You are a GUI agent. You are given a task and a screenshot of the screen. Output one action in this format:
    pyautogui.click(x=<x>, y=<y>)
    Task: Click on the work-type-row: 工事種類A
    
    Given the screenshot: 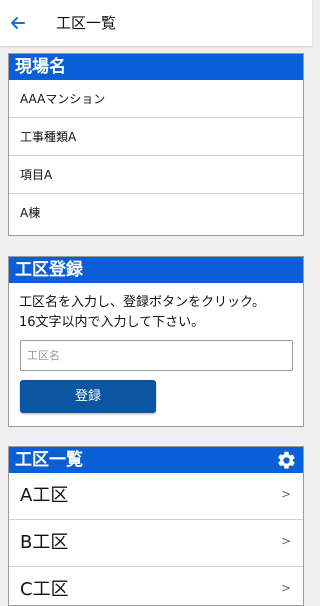 What is the action you would take?
    pyautogui.click(x=156, y=137)
    